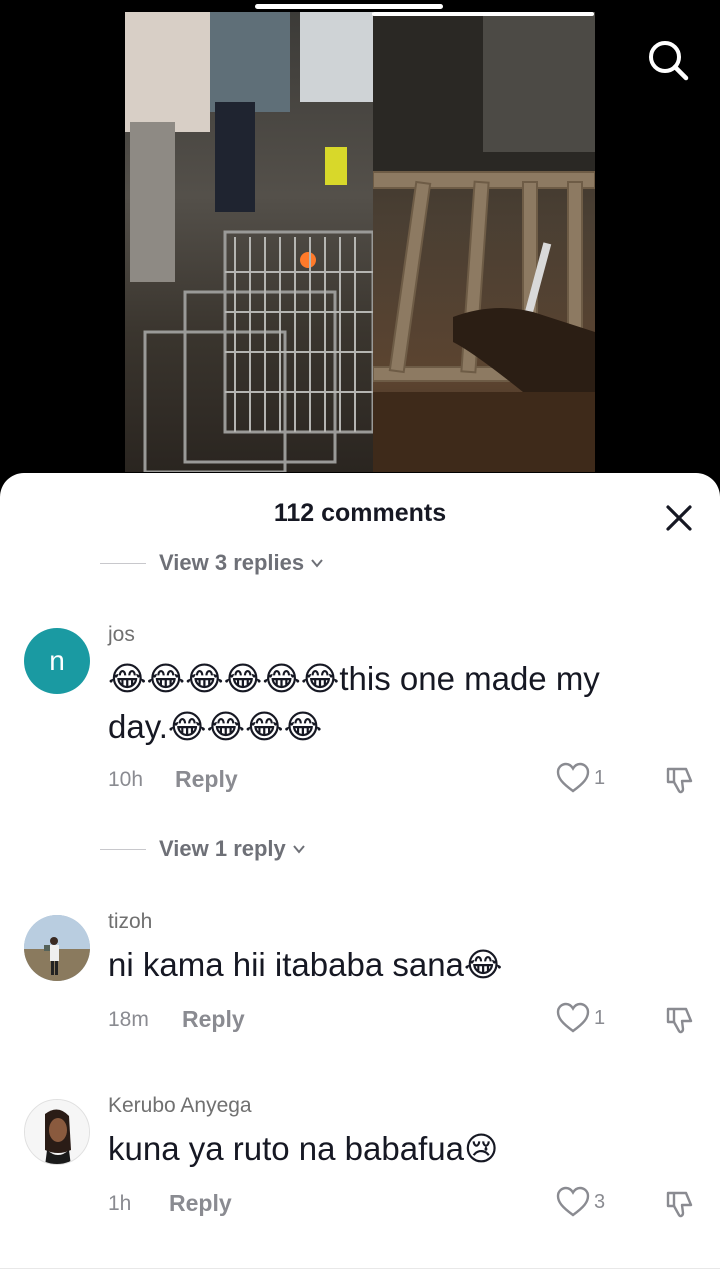 This screenshot has height=1280, width=720. What do you see at coordinates (398, 703) in the screenshot?
I see `comment-text: 😂😂😂😂😂😂this one made my day.😂😂😂😂` at bounding box center [398, 703].